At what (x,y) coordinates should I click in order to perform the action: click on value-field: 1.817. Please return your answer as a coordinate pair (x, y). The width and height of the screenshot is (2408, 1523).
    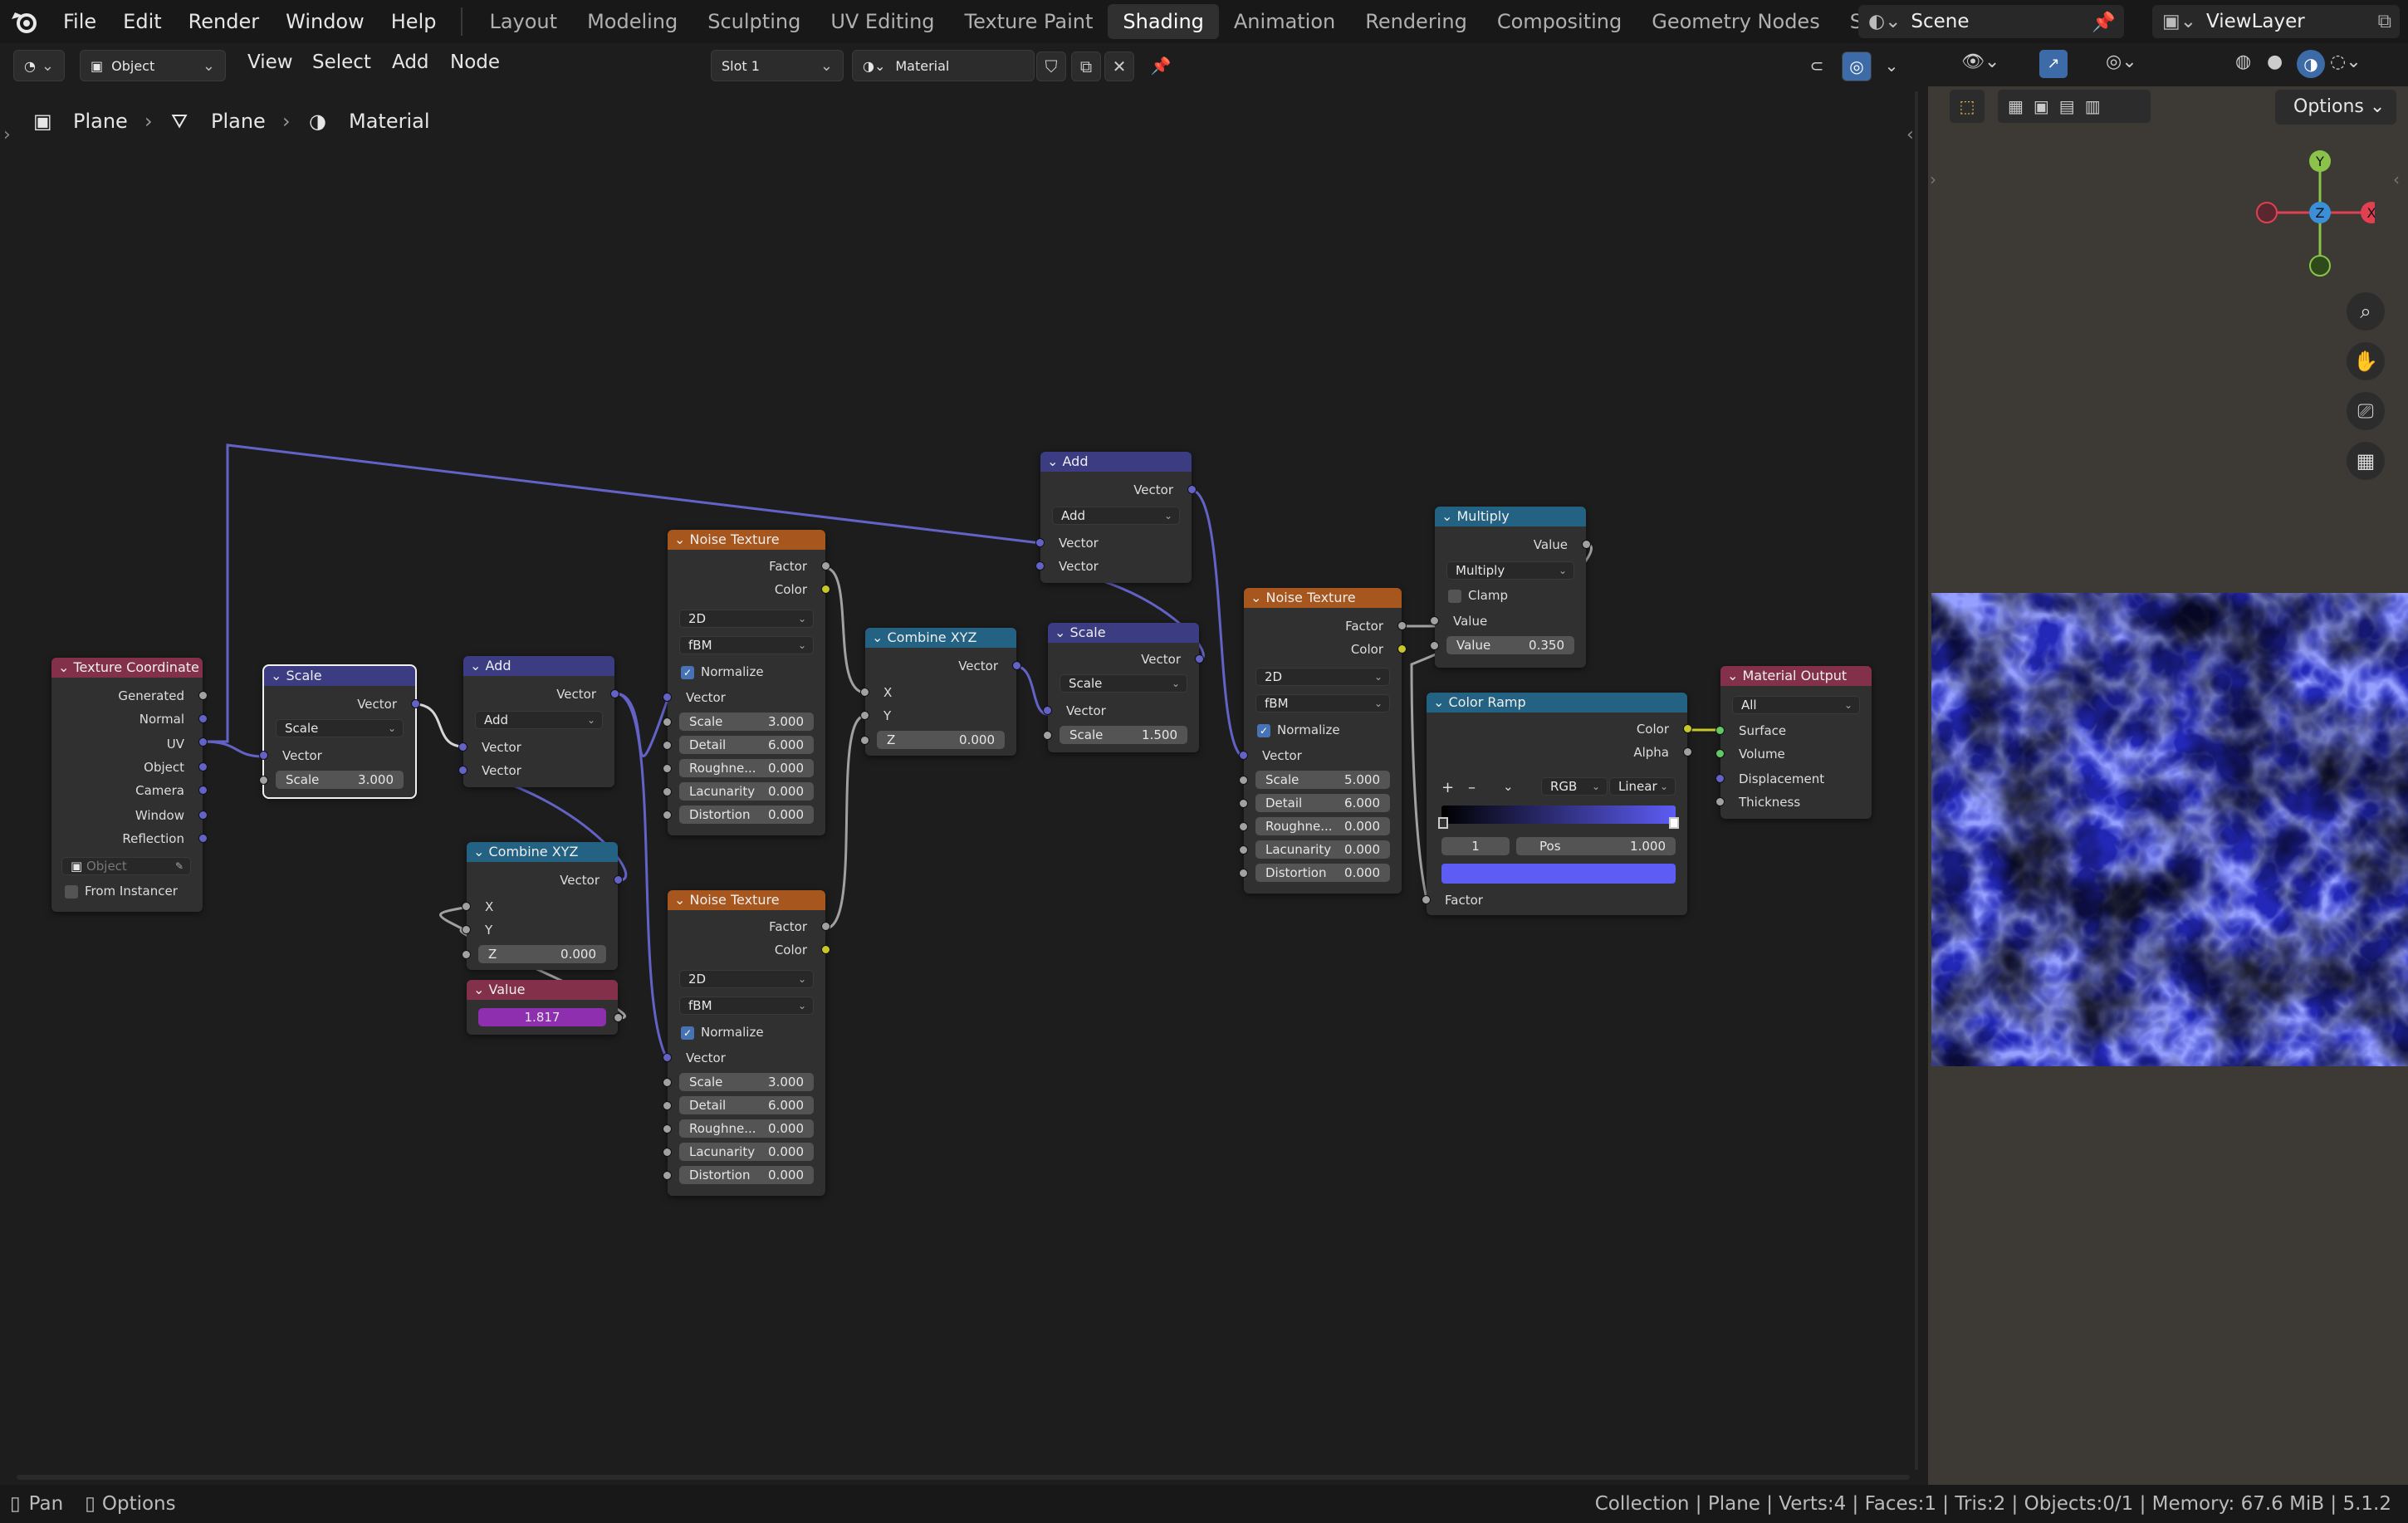
    Looking at the image, I should click on (542, 1017).